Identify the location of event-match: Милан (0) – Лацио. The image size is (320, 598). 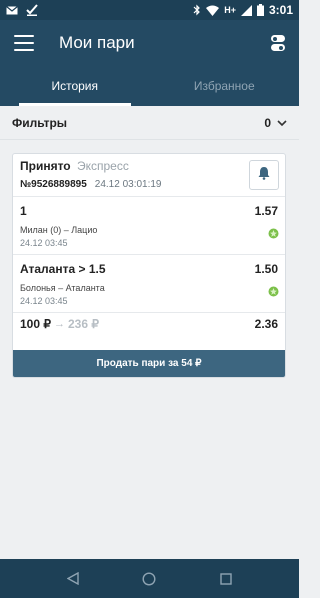
(59, 230).